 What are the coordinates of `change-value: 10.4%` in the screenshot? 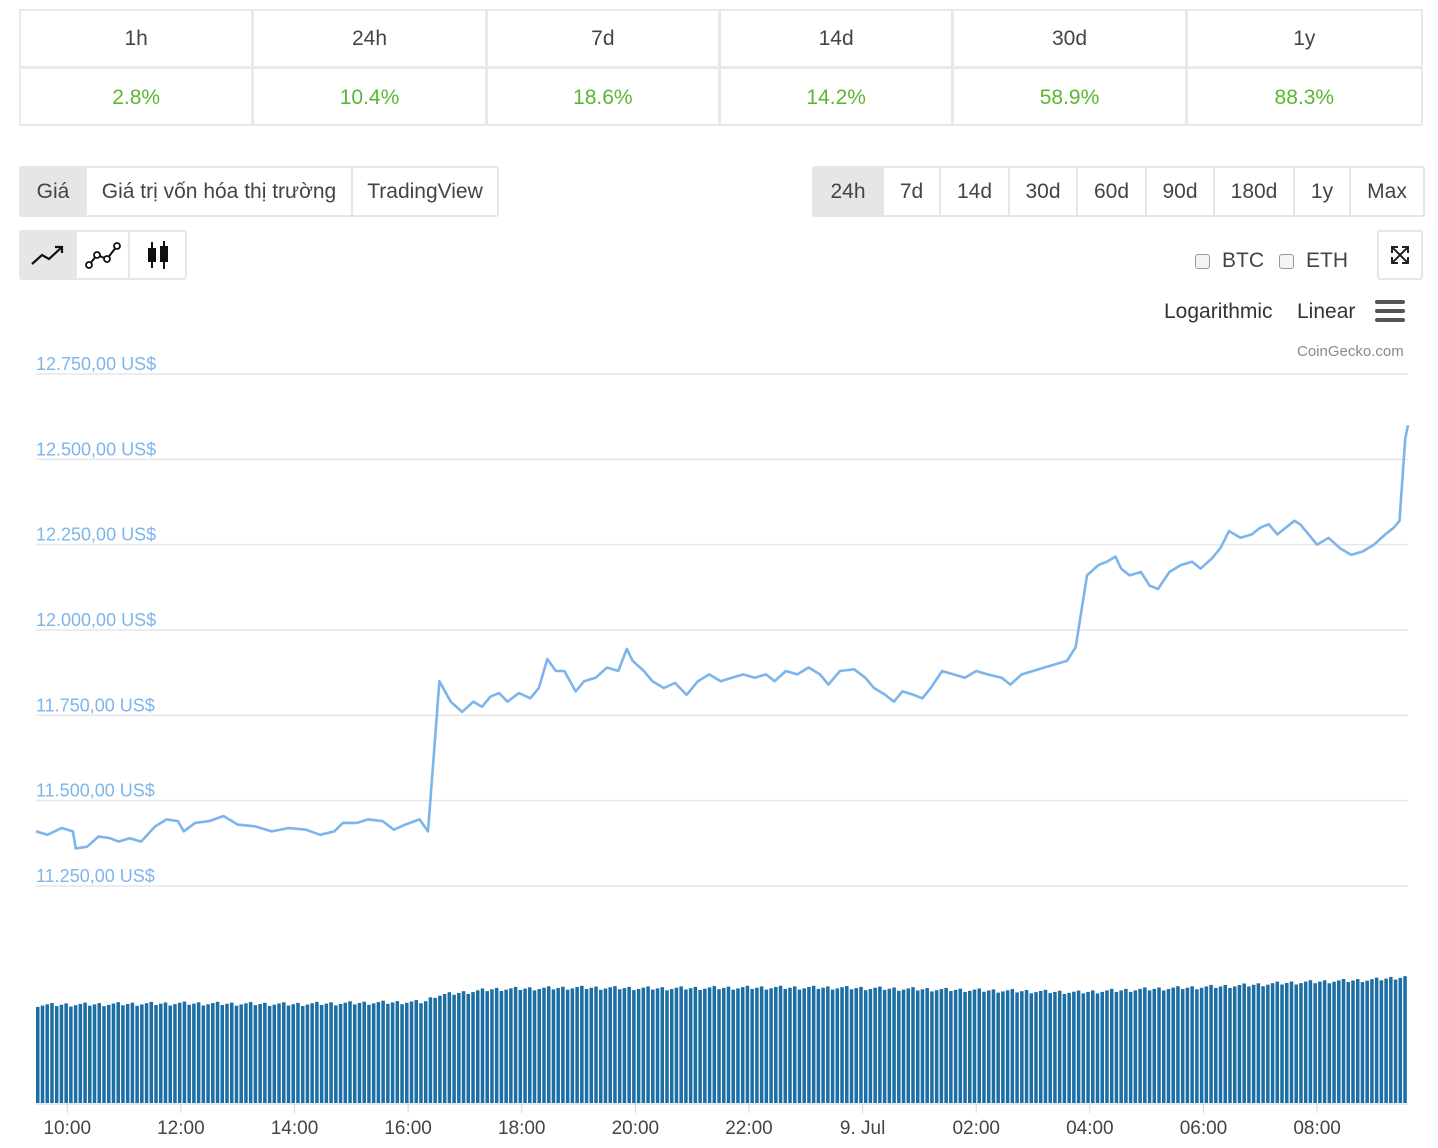 It's located at (371, 97).